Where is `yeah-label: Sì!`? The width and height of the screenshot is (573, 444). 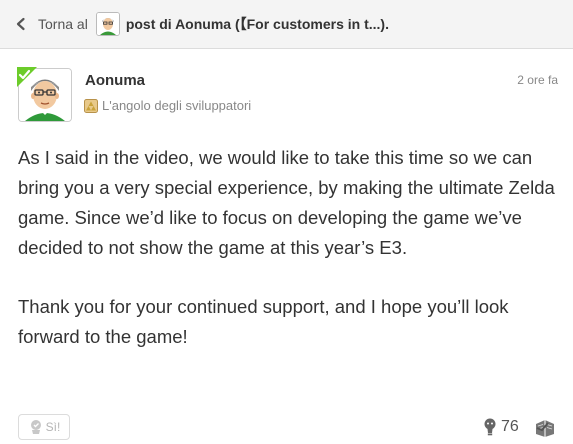 yeah-label: Sì! is located at coordinates (53, 427).